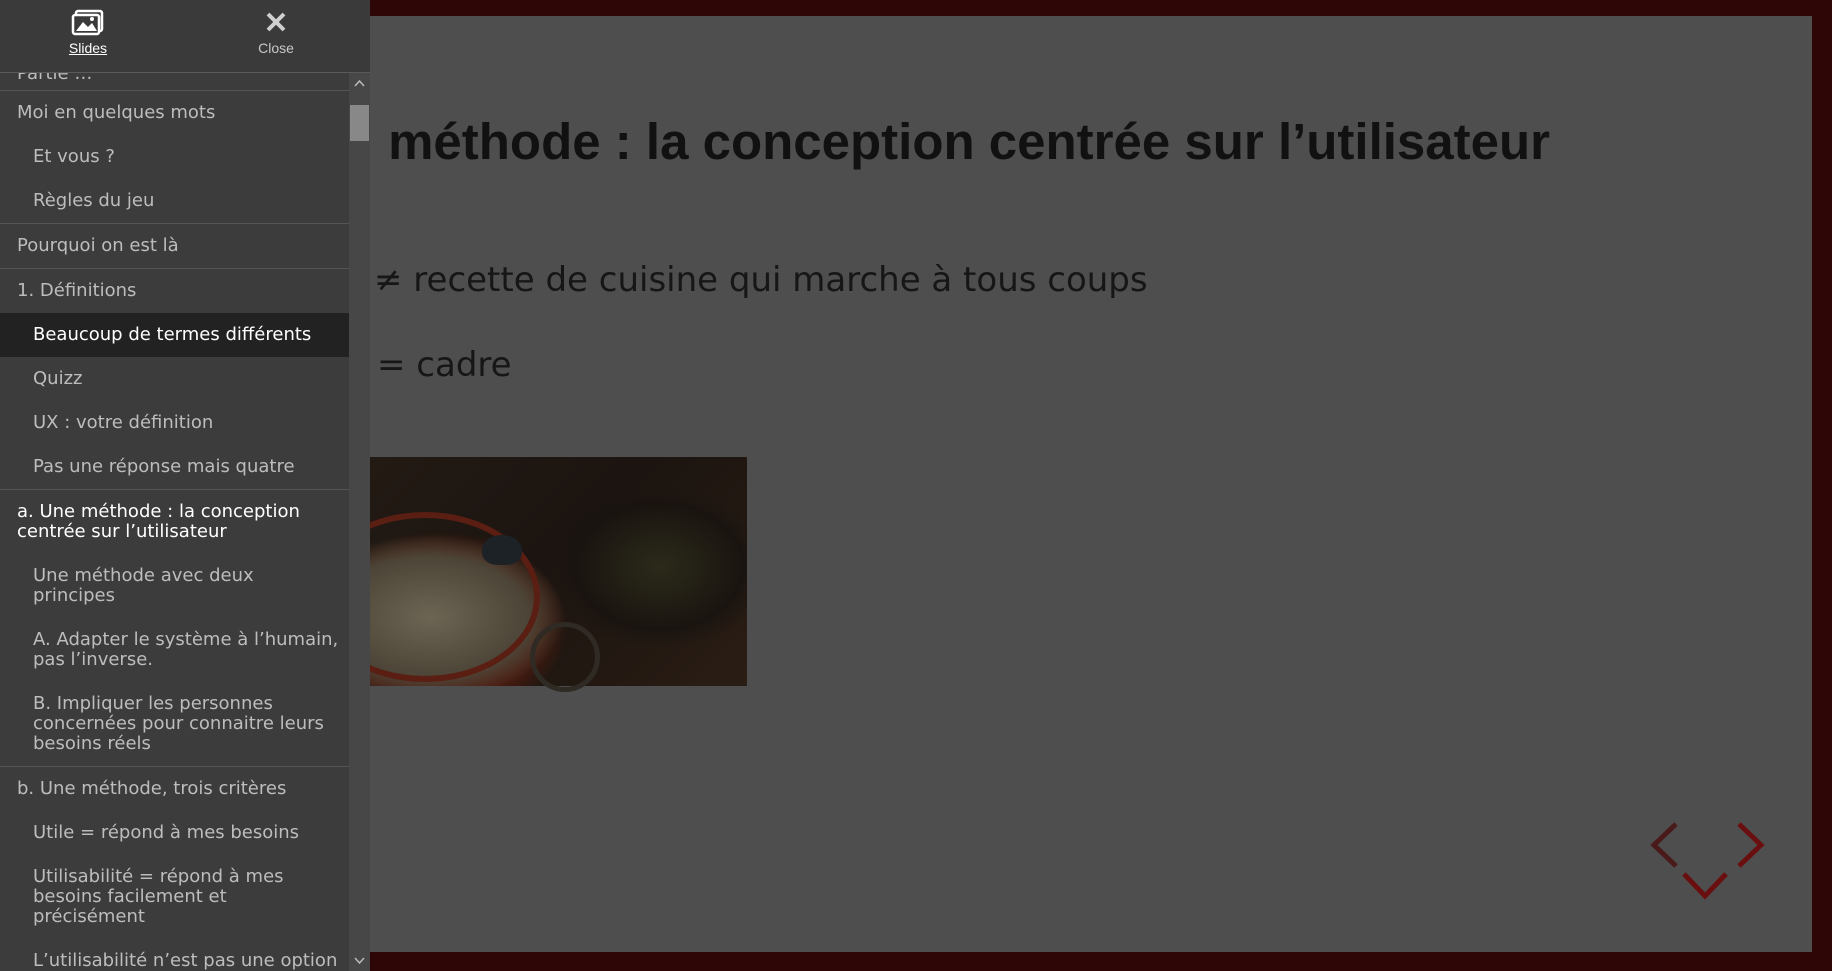  I want to click on slides-button-label: Slides, so click(88, 48).